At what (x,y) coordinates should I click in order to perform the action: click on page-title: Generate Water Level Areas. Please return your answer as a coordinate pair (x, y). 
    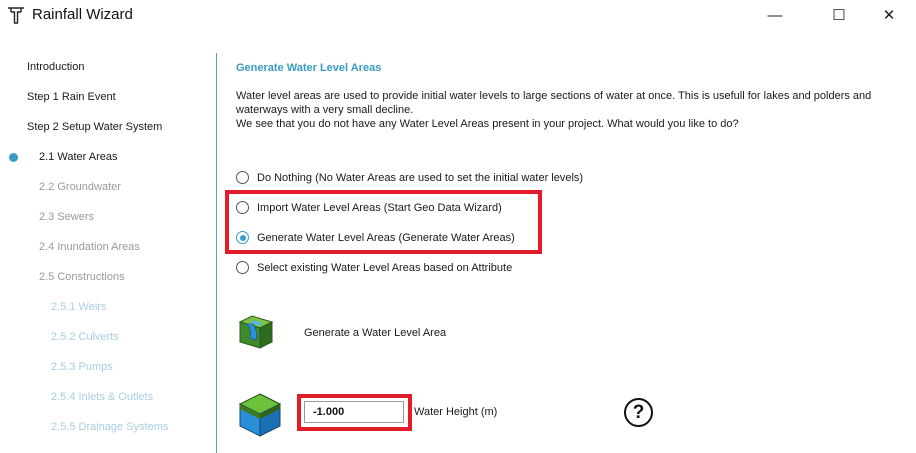
    Looking at the image, I should click on (309, 68).